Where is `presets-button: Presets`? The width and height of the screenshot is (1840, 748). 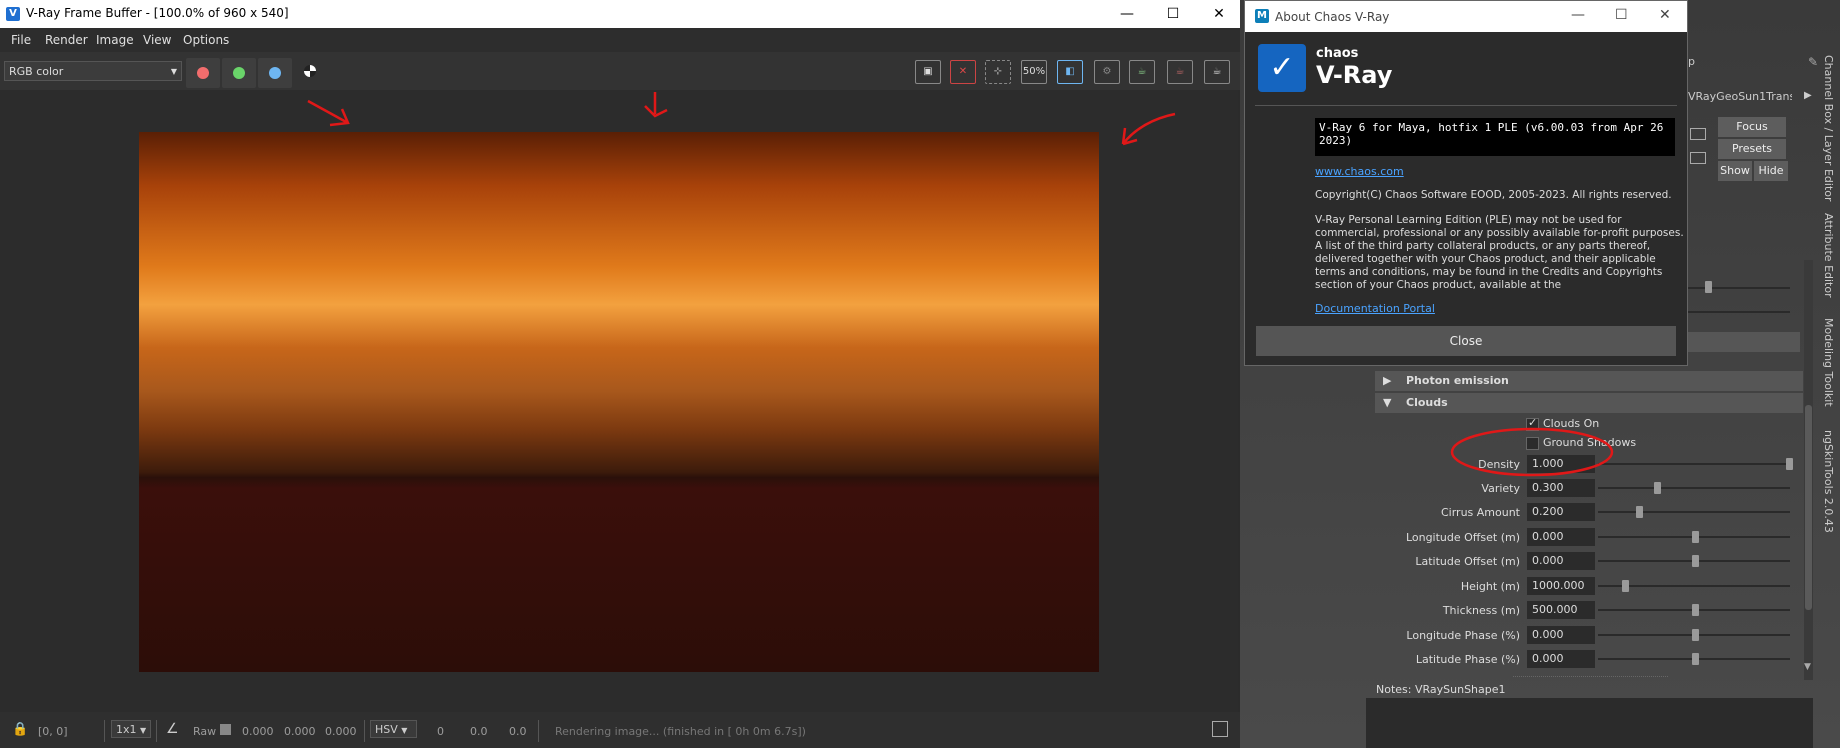
presets-button: Presets is located at coordinates (1752, 149).